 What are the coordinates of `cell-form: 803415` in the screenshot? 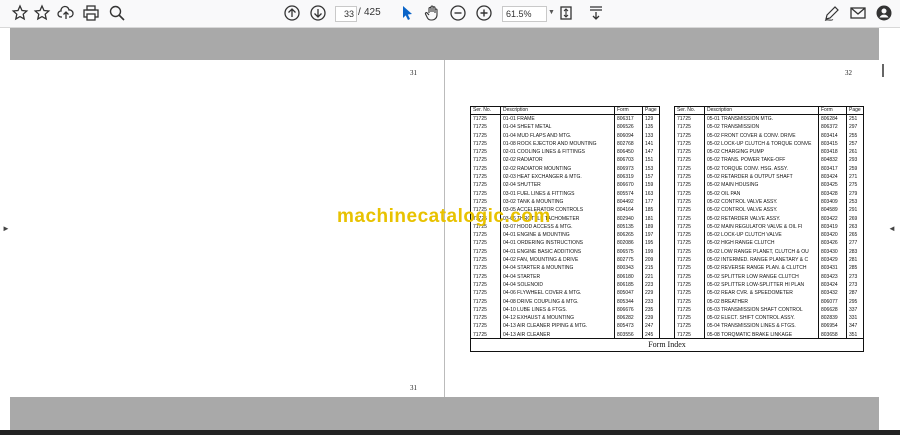 It's located at (833, 144).